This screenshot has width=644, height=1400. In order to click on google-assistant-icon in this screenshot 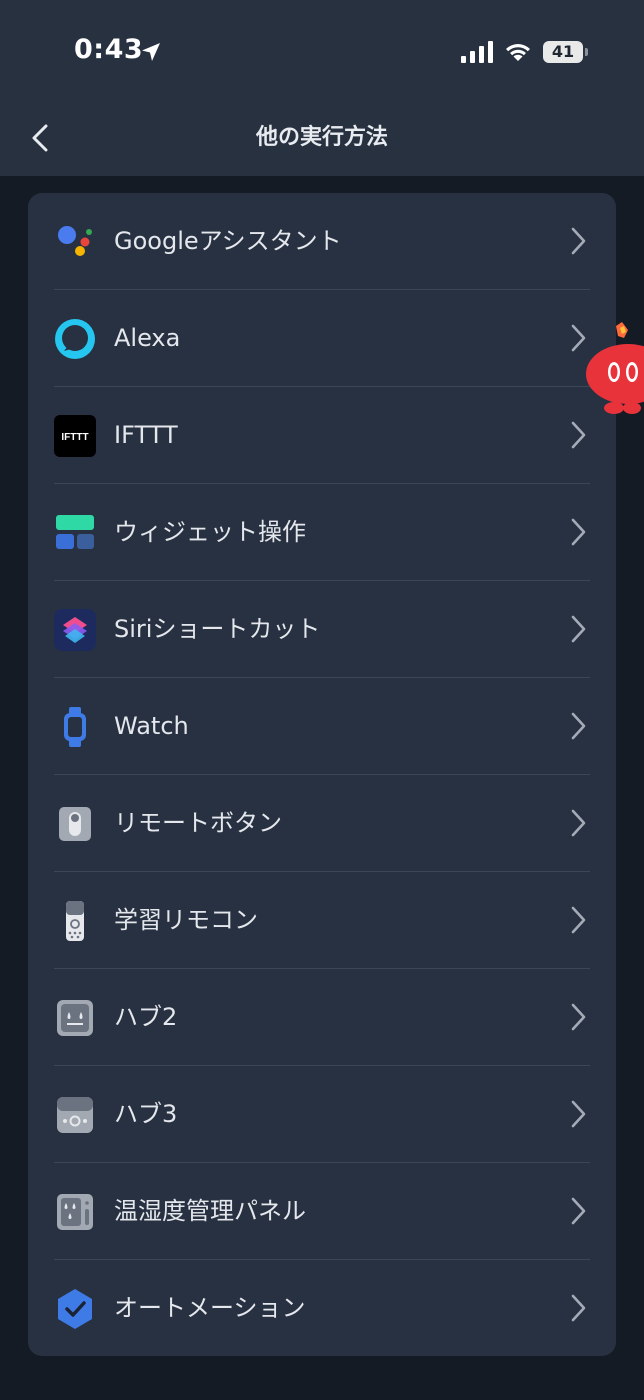, I will do `click(75, 241)`.